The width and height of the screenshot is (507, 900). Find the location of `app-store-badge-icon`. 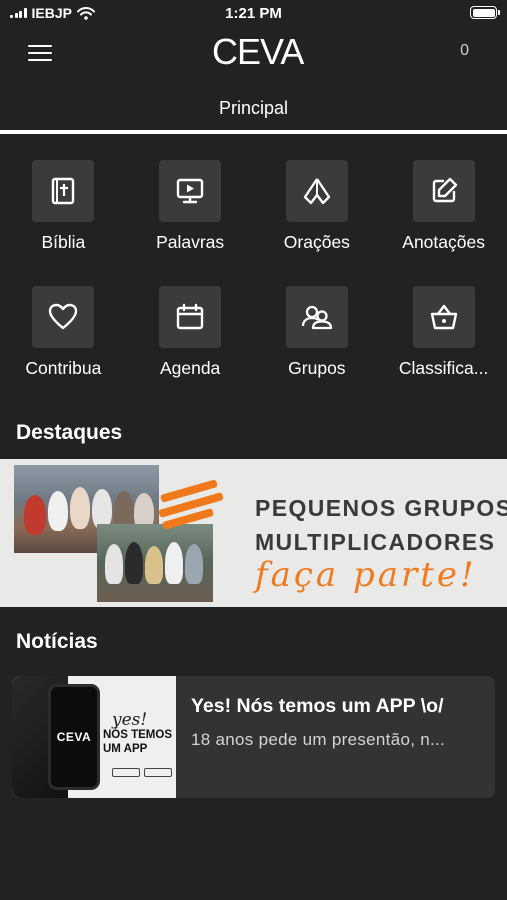

app-store-badge-icon is located at coordinates (158, 772).